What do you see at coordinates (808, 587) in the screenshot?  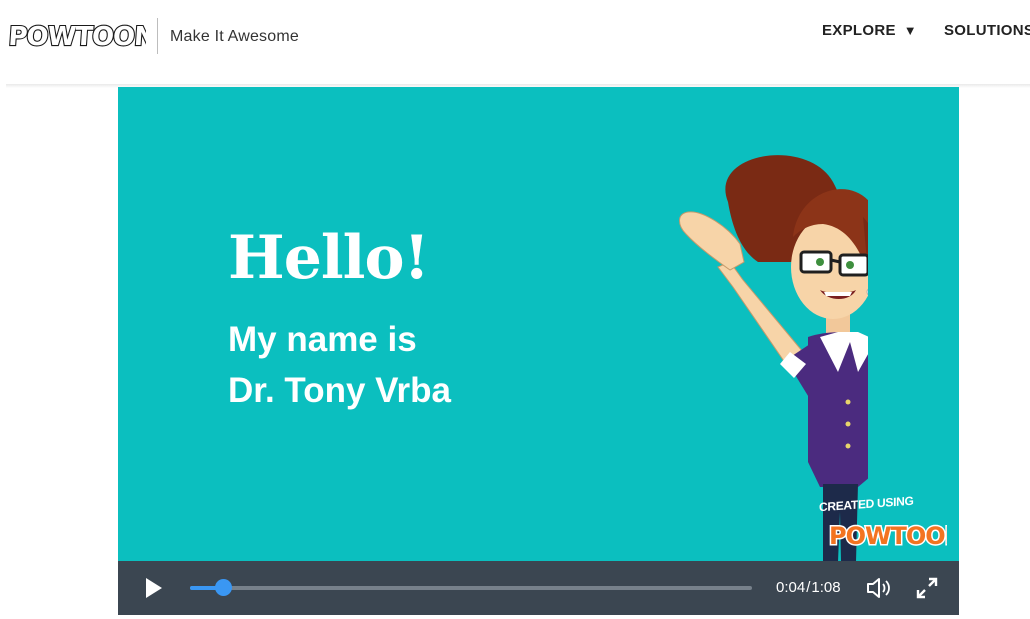 I see `time-display: 0:04/1:08` at bounding box center [808, 587].